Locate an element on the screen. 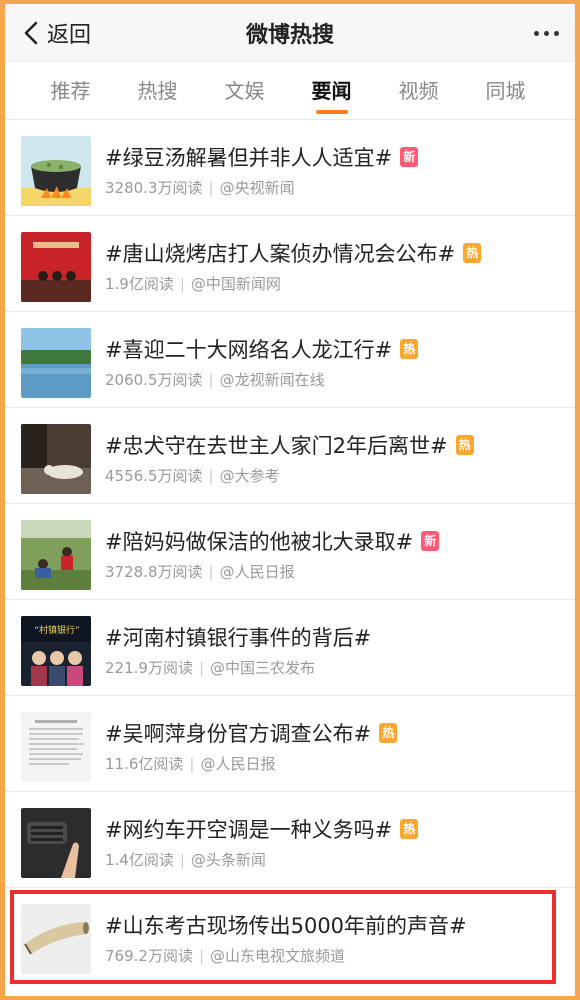 This screenshot has width=580, height=1000. back-button: 返回 is located at coordinates (56, 33).